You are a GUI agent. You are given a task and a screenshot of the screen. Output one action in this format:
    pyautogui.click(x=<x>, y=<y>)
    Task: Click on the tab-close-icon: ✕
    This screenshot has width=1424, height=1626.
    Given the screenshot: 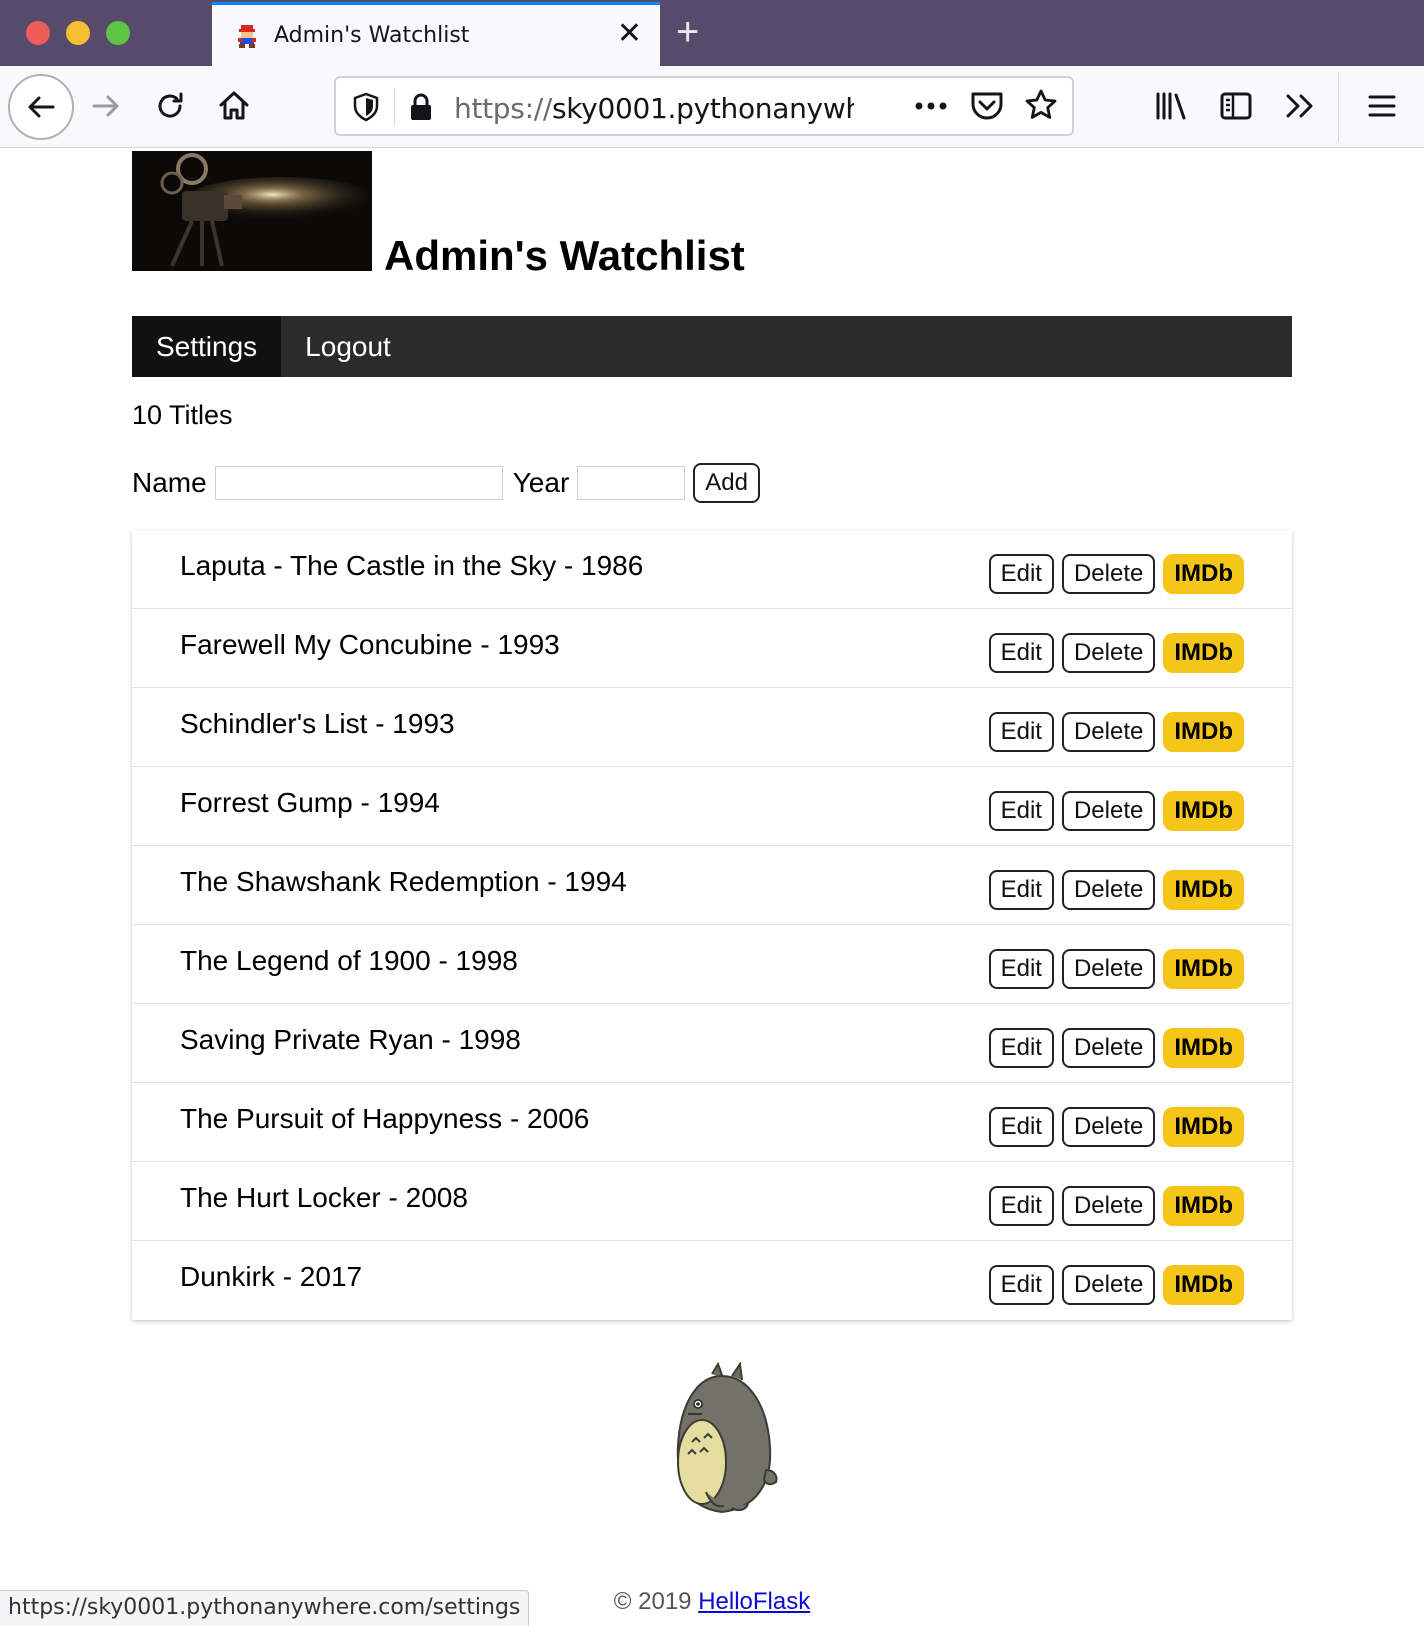 What is the action you would take?
    pyautogui.click(x=629, y=34)
    